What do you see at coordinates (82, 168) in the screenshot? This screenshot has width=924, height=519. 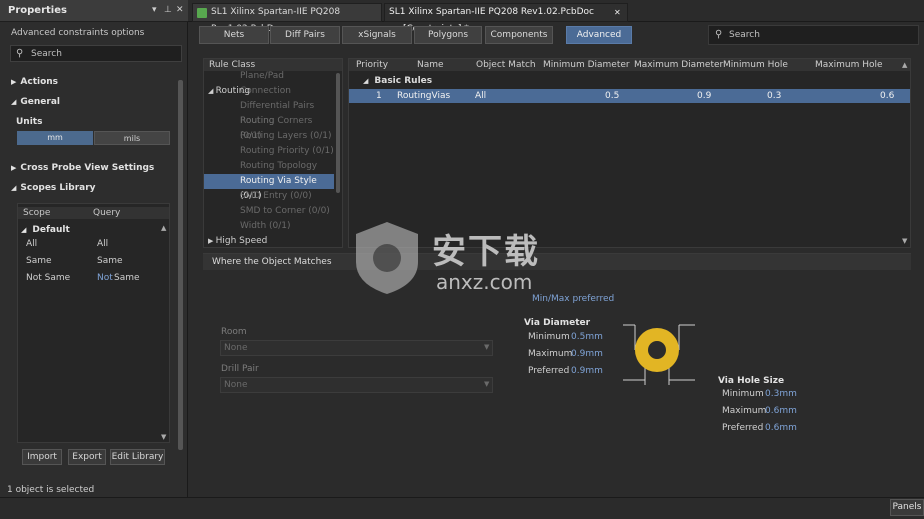 I see `section-cross-probe: ▶ Cross Probe View Settings` at bounding box center [82, 168].